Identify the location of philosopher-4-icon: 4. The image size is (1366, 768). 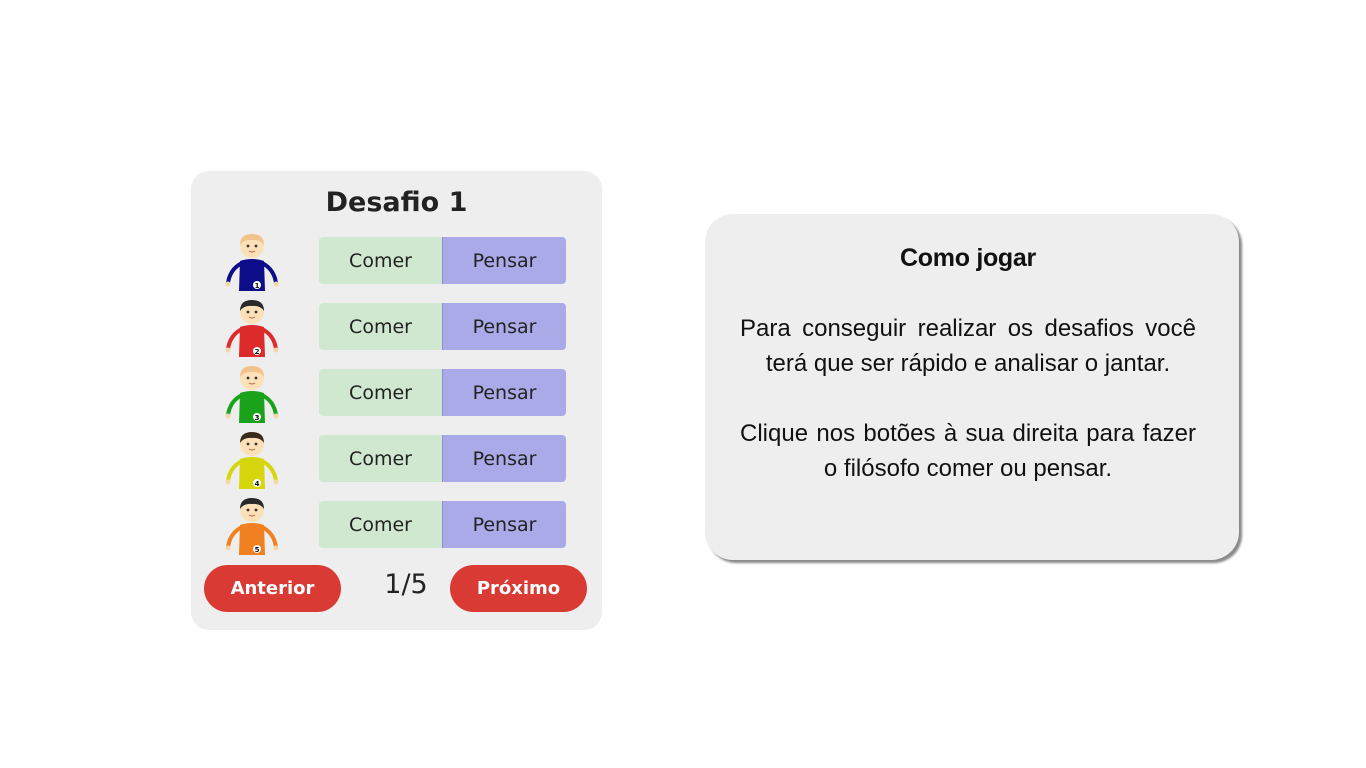
(252, 460).